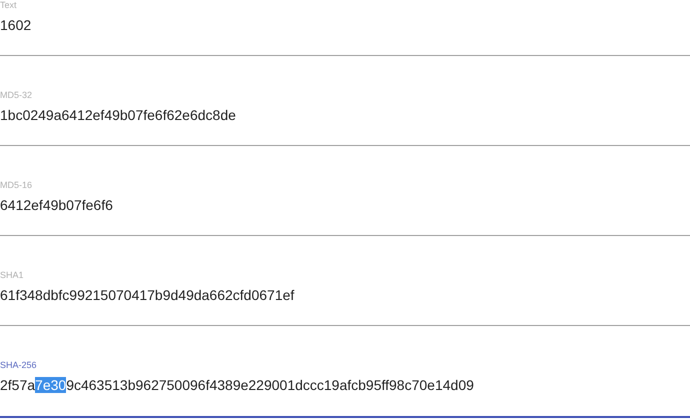  What do you see at coordinates (345, 28) in the screenshot?
I see `text-field: Text 1602` at bounding box center [345, 28].